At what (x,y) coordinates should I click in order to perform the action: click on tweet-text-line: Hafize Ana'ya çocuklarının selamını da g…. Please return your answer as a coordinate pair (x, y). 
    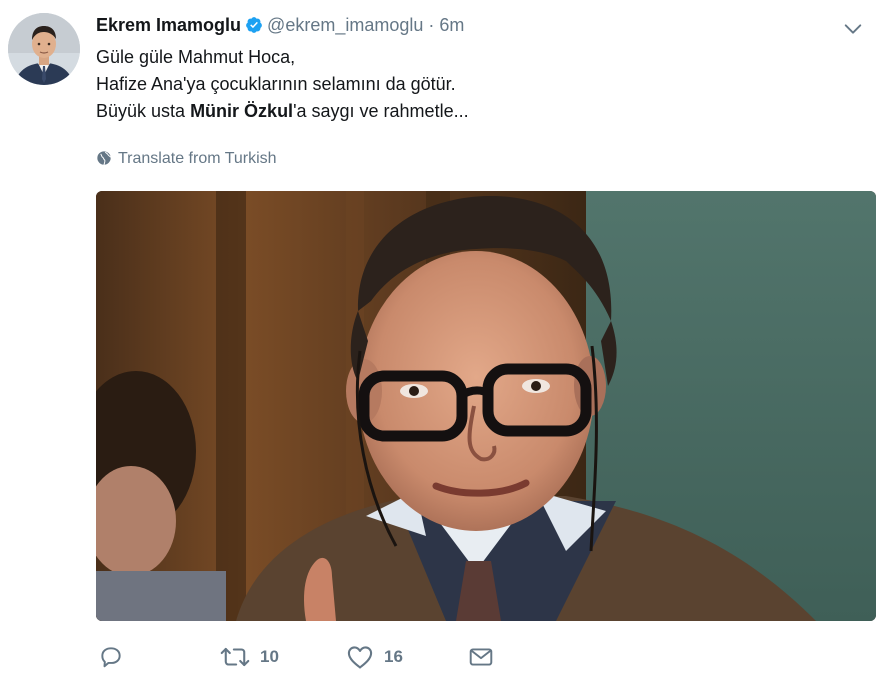
    Looking at the image, I should click on (276, 84).